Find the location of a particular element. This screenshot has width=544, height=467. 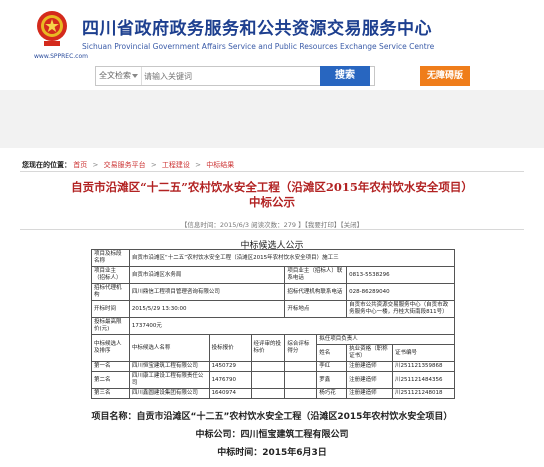

breadcrumb-label: 您现在的位置： is located at coordinates (46, 165).